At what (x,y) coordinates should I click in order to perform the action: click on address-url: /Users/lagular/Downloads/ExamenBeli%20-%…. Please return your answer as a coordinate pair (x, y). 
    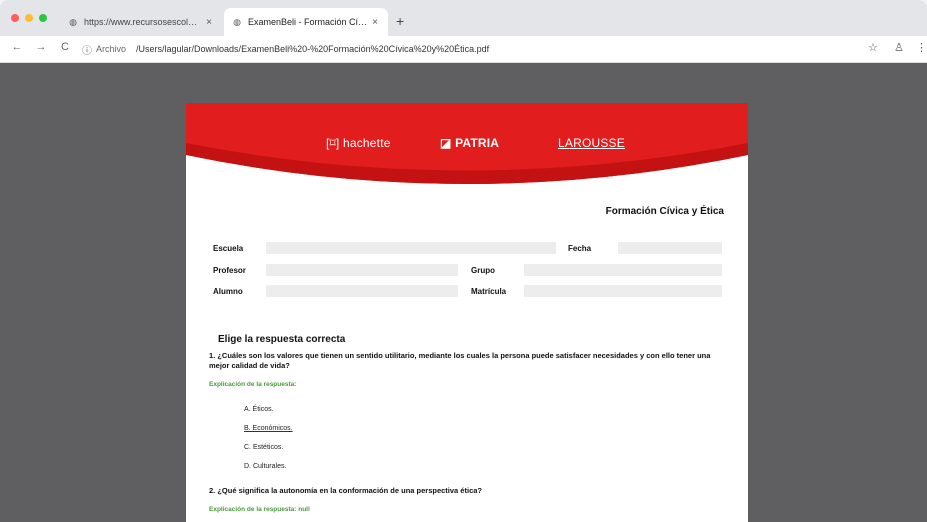
    Looking at the image, I should click on (312, 49).